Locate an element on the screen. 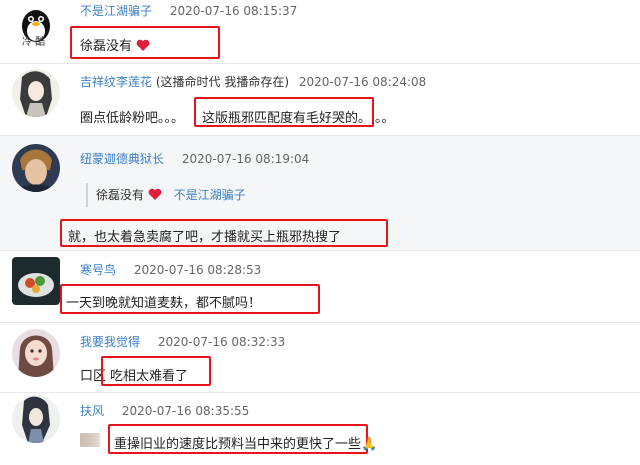 The image size is (640, 465). username-link: 寒号鸟 is located at coordinates (98, 270).